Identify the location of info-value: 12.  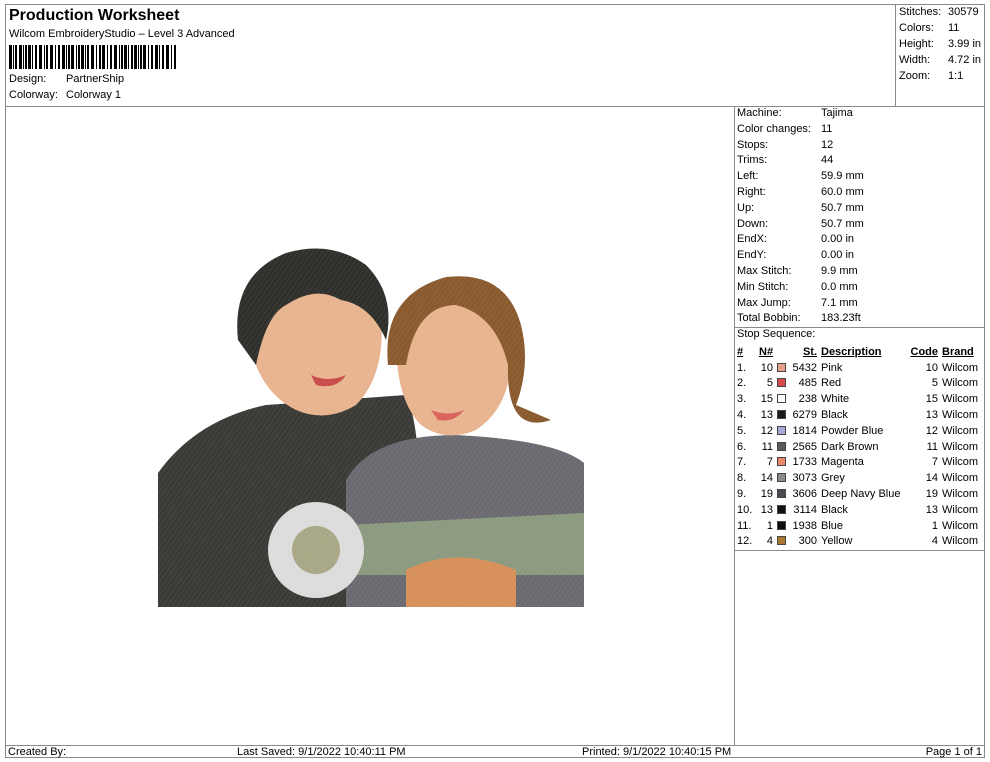
(827, 144).